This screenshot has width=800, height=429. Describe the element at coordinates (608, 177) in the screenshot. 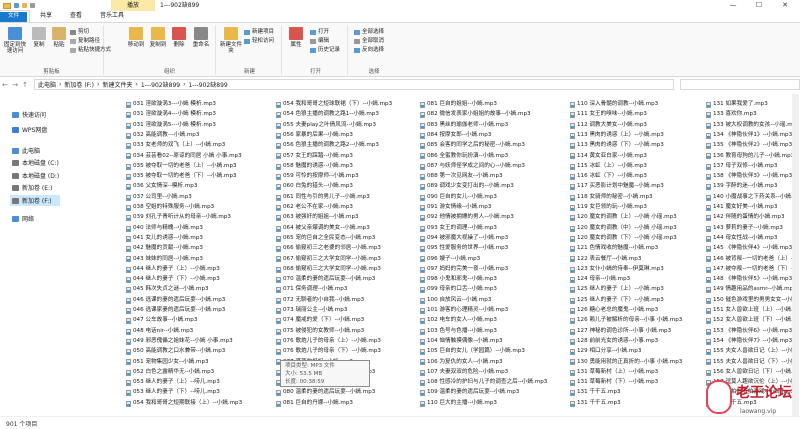

I see `file-item: 116 冰虹（下）--小嫣.mp3` at that location.